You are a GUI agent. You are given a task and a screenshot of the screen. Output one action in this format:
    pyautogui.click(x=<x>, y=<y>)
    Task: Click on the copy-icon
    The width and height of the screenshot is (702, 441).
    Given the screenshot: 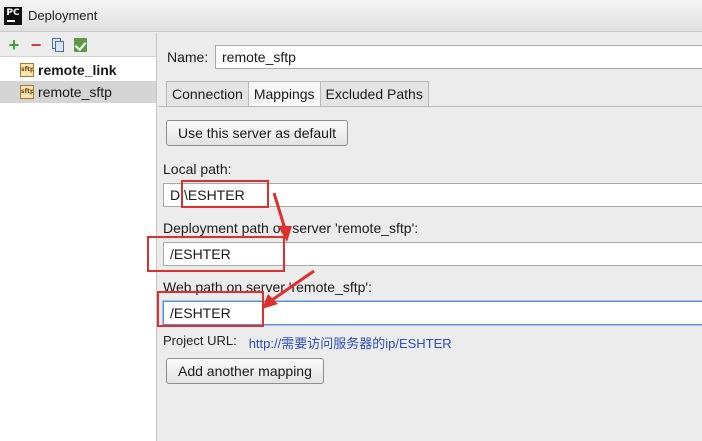 What is the action you would take?
    pyautogui.click(x=58, y=44)
    